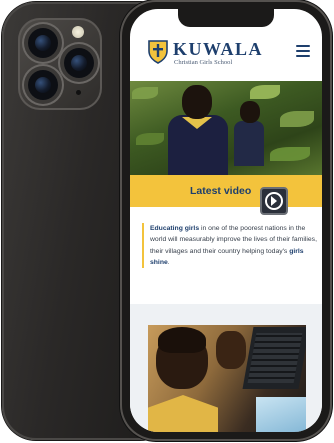 The image size is (334, 443). What do you see at coordinates (158, 51) in the screenshot?
I see `school-crest-icon` at bounding box center [158, 51].